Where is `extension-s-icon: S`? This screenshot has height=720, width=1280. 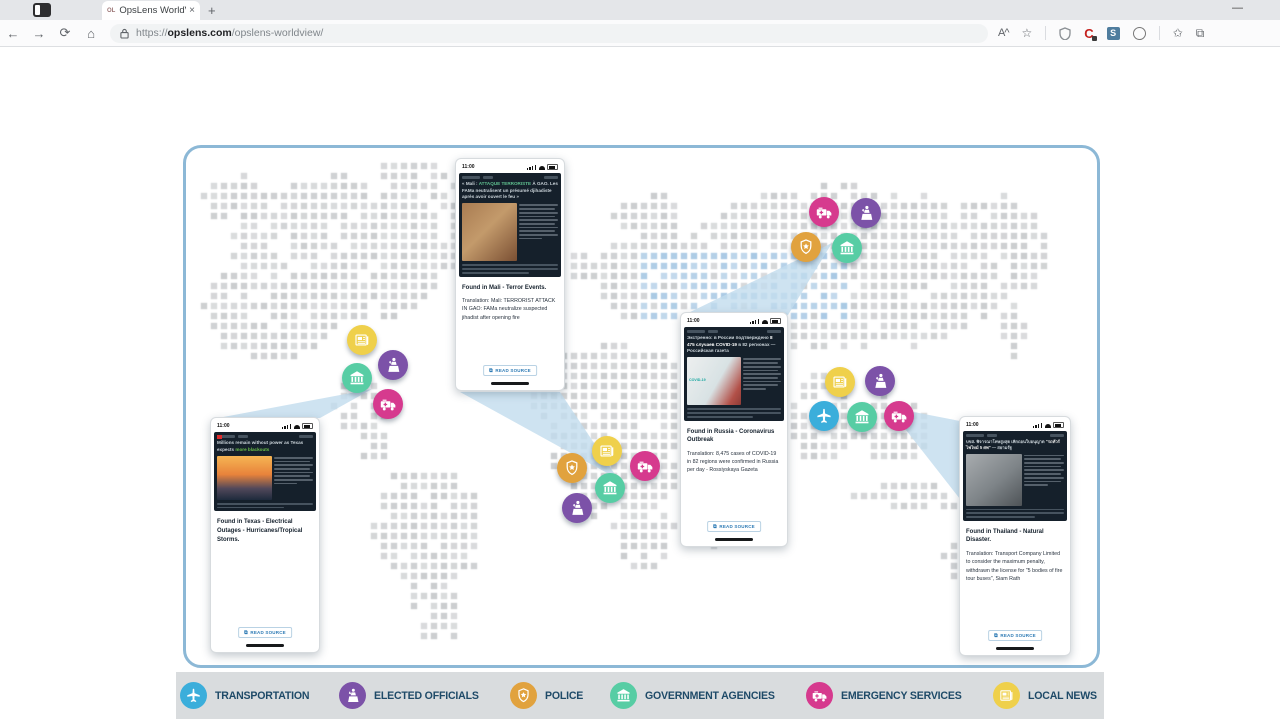
extension-s-icon: S is located at coordinates (1113, 33).